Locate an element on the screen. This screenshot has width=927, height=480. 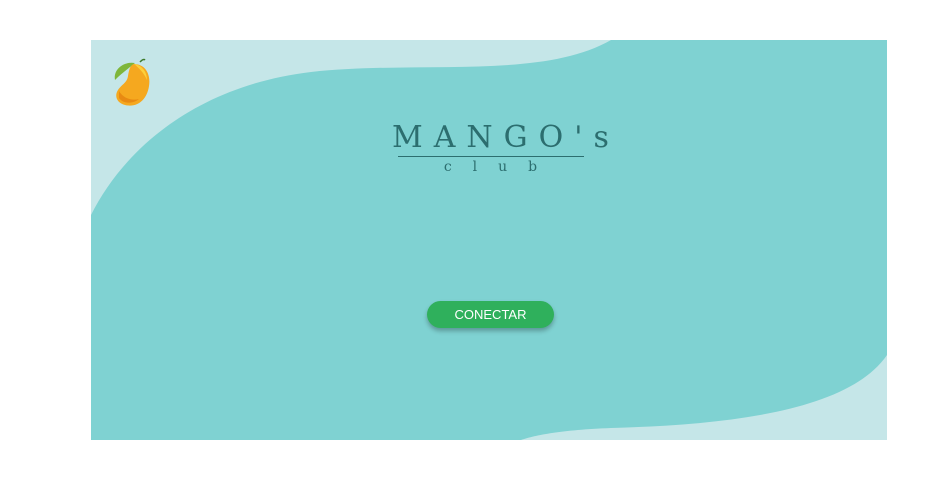
brand-subtitle: club is located at coordinates (501, 167).